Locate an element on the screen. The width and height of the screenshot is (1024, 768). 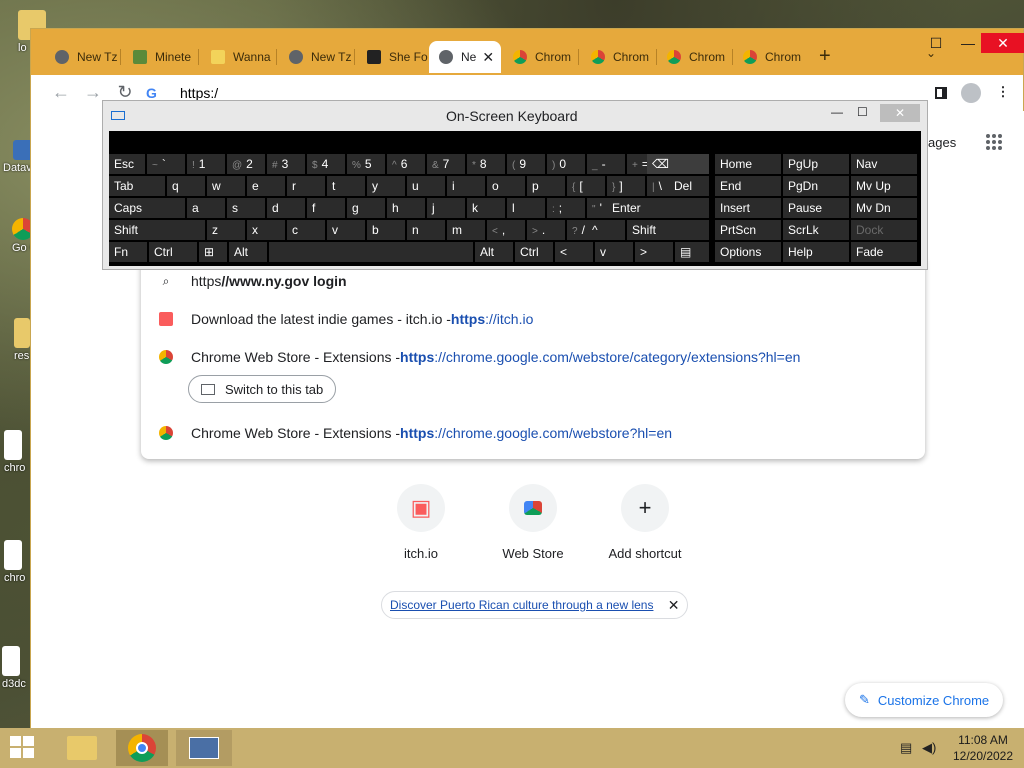
osk-key: ~ ` is located at coordinates (166, 164).